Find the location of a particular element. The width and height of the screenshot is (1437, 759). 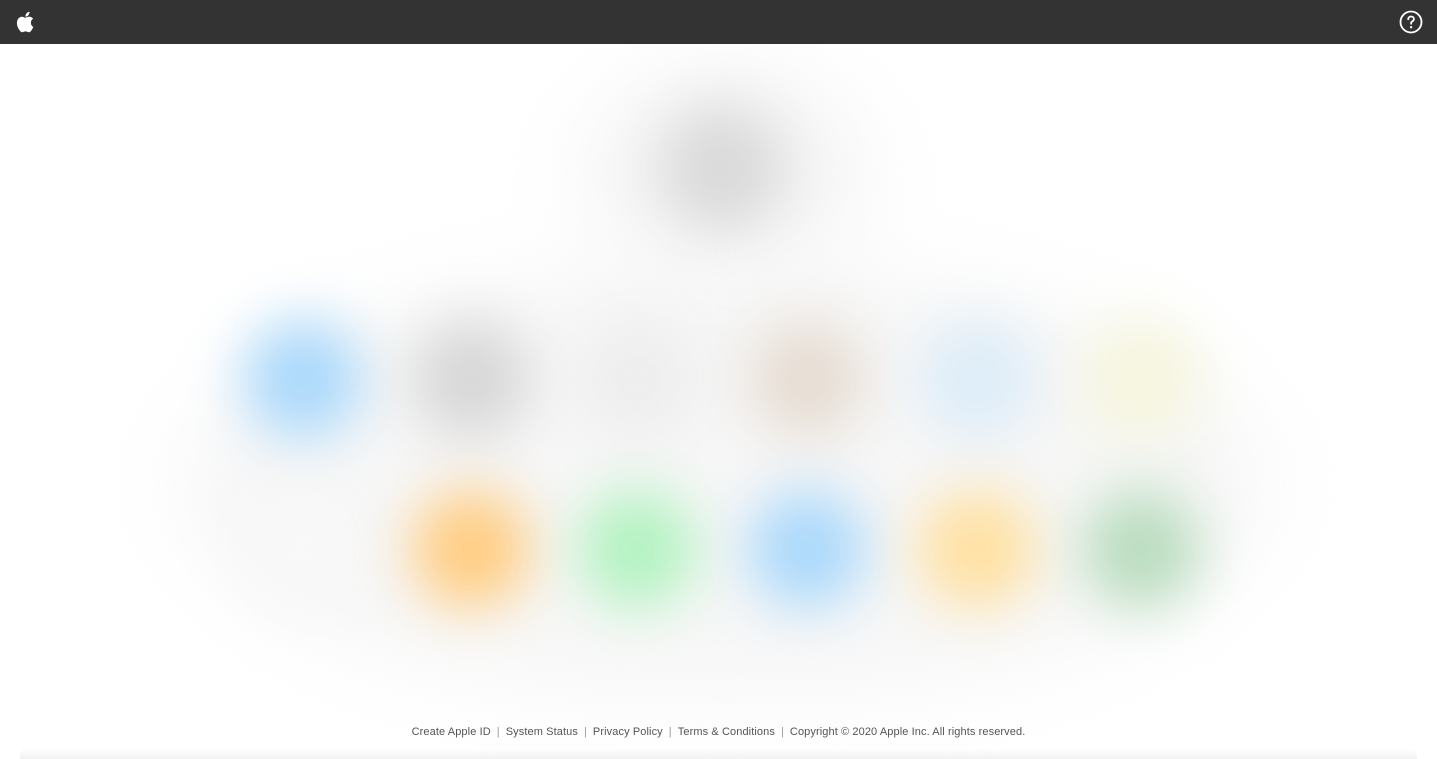

reminders-tile is located at coordinates (303, 549).